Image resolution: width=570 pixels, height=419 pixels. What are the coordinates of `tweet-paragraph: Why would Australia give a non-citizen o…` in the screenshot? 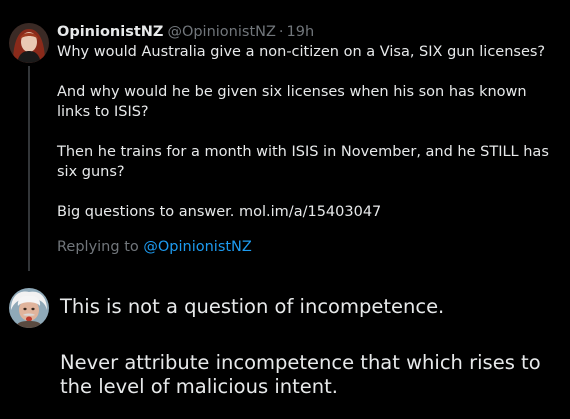 It's located at (301, 52).